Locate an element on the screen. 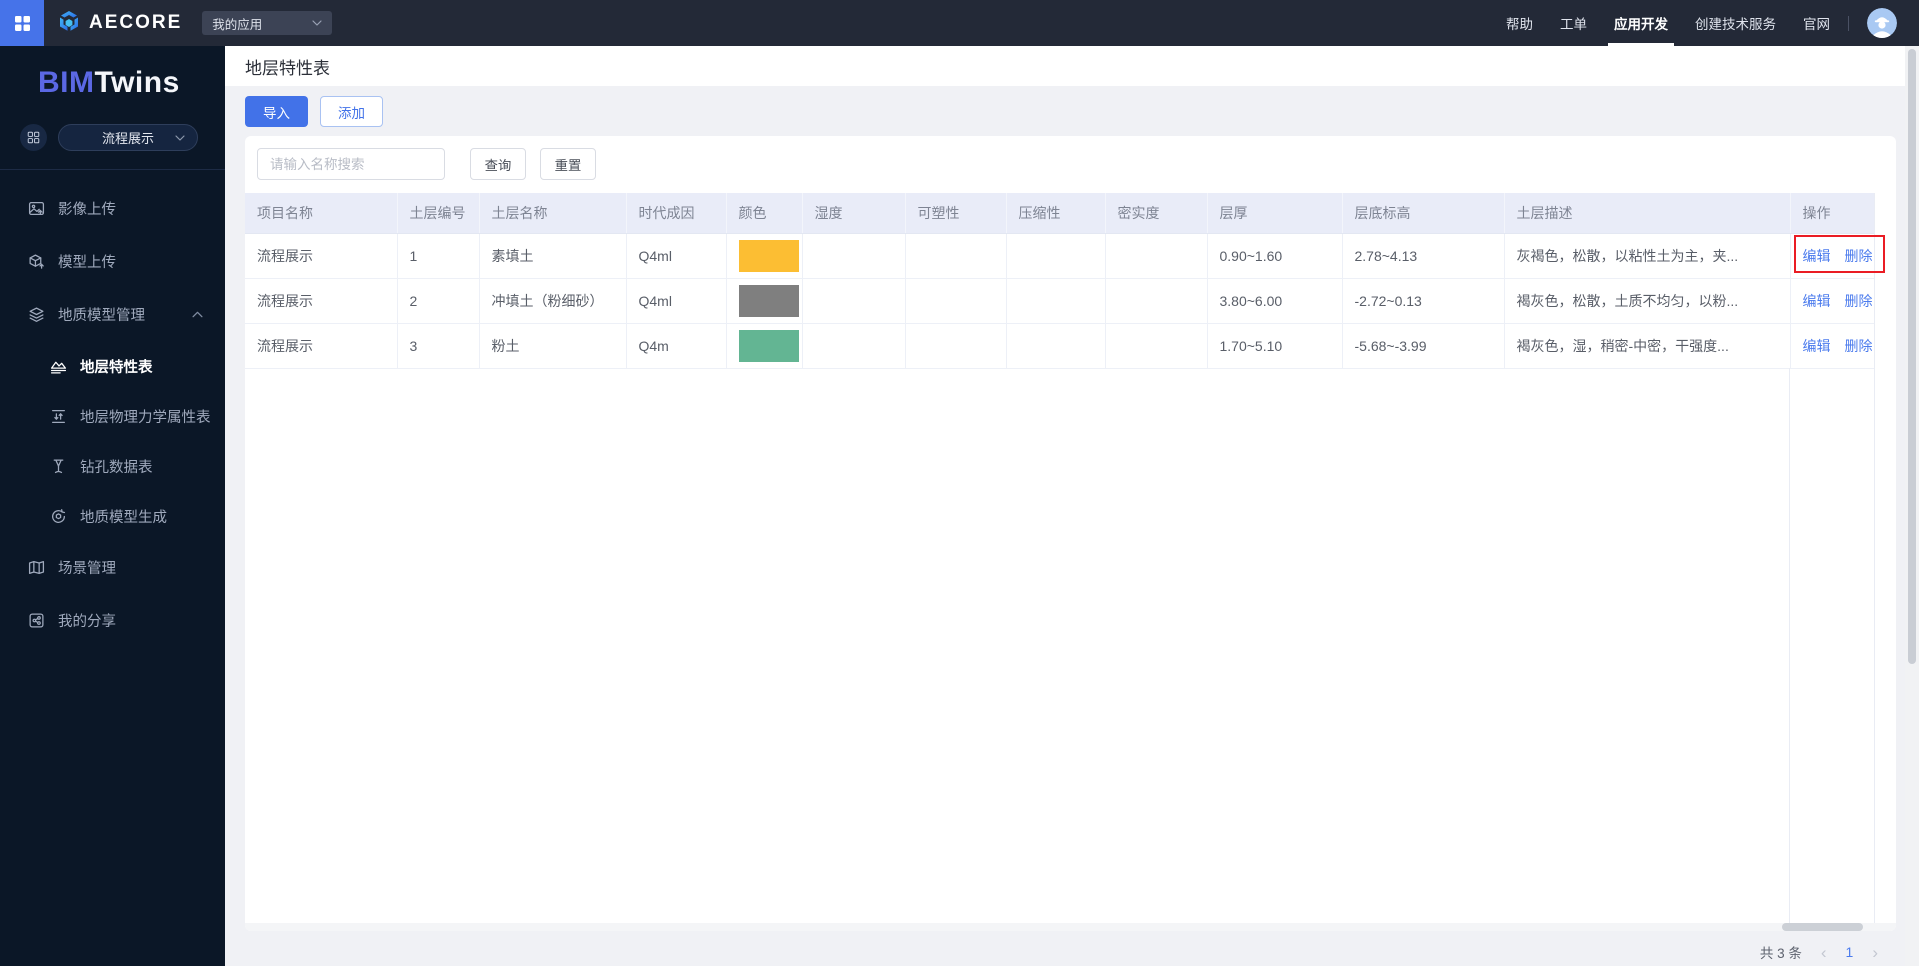  user-avatar is located at coordinates (1882, 23).